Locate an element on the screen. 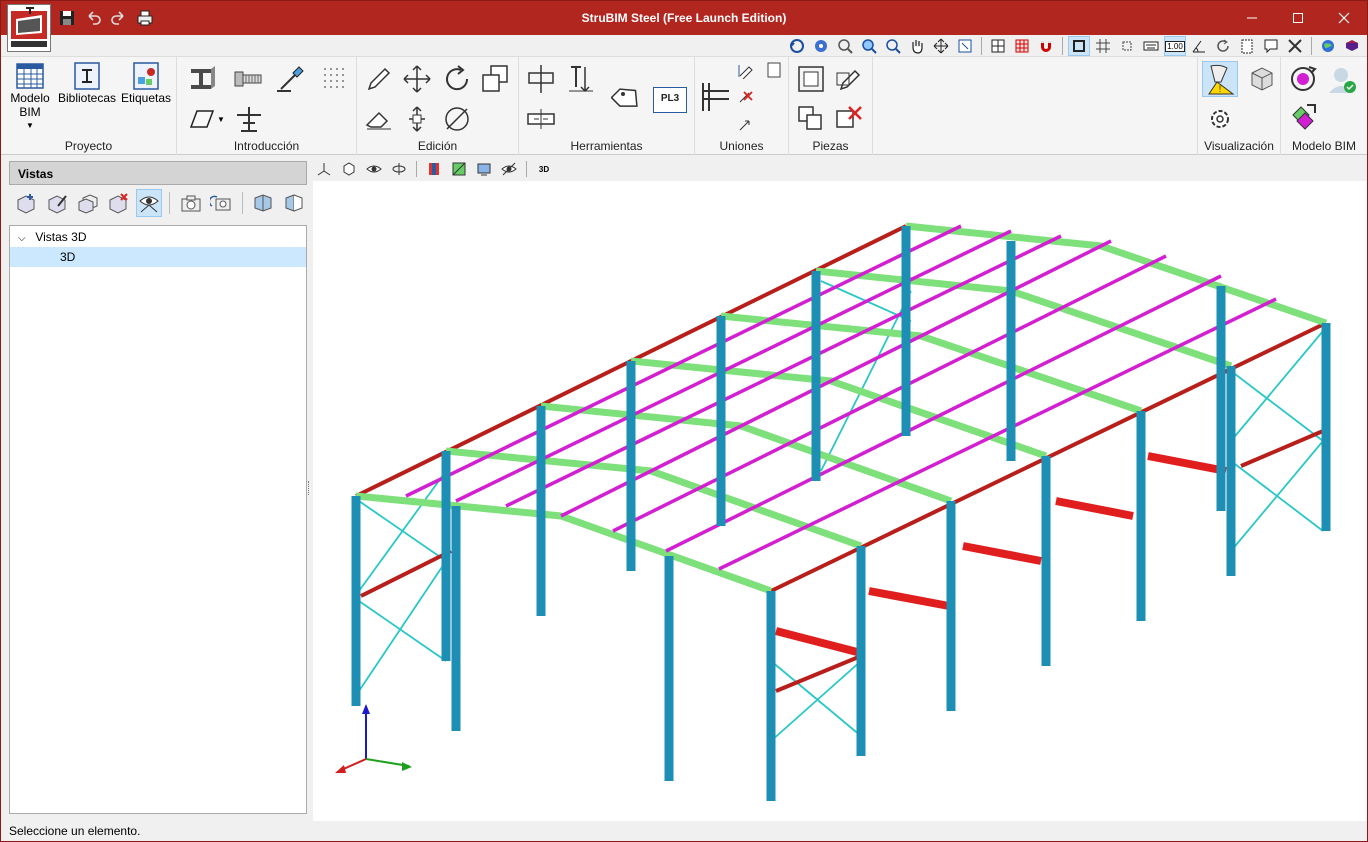 The image size is (1368, 842). view-tools: 1.00 is located at coordinates (1074, 46).